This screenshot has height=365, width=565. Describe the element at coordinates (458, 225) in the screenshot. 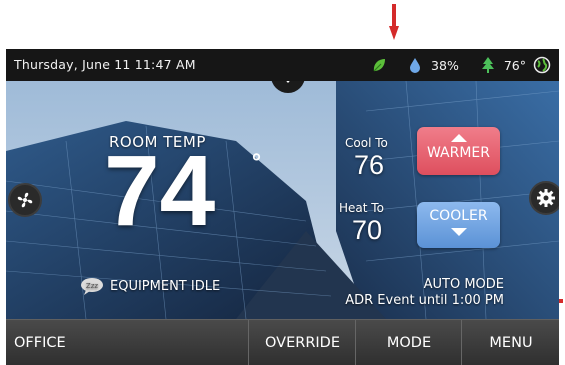

I see `cooler-button: COOLER` at that location.